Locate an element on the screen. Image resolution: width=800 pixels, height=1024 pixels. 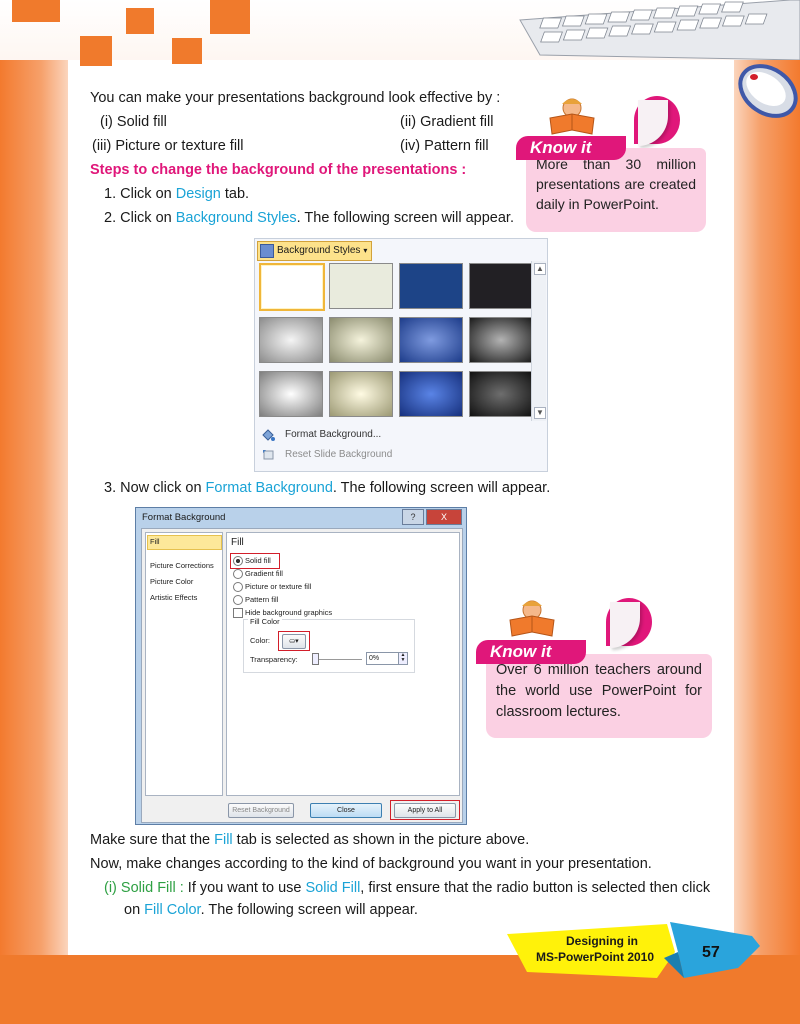
know-it-title-2: Know it is located at coordinates (531, 652).